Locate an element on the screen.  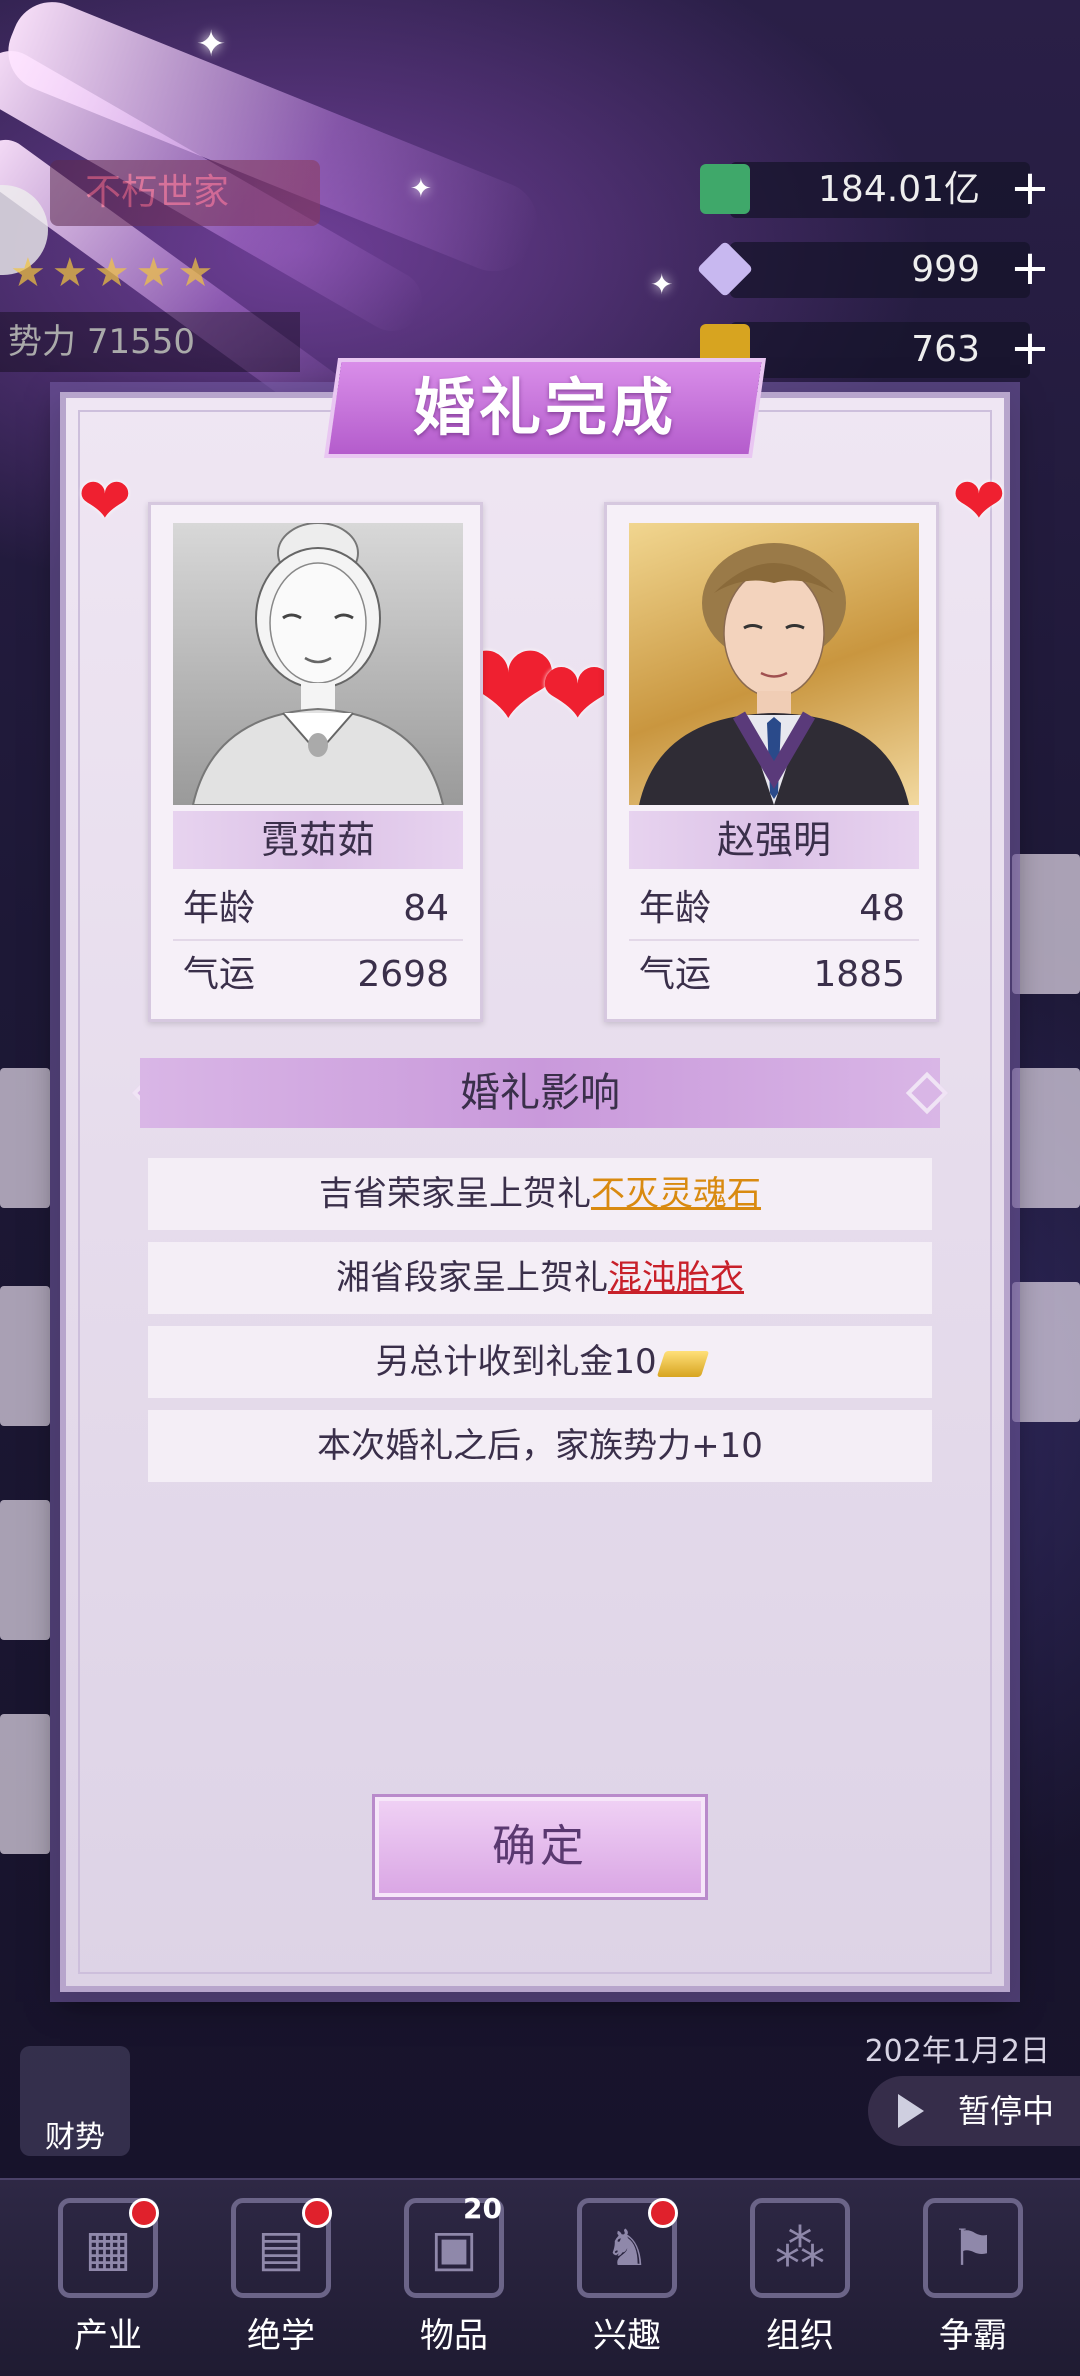
gold-resource: 763 + is located at coordinates (875, 349).